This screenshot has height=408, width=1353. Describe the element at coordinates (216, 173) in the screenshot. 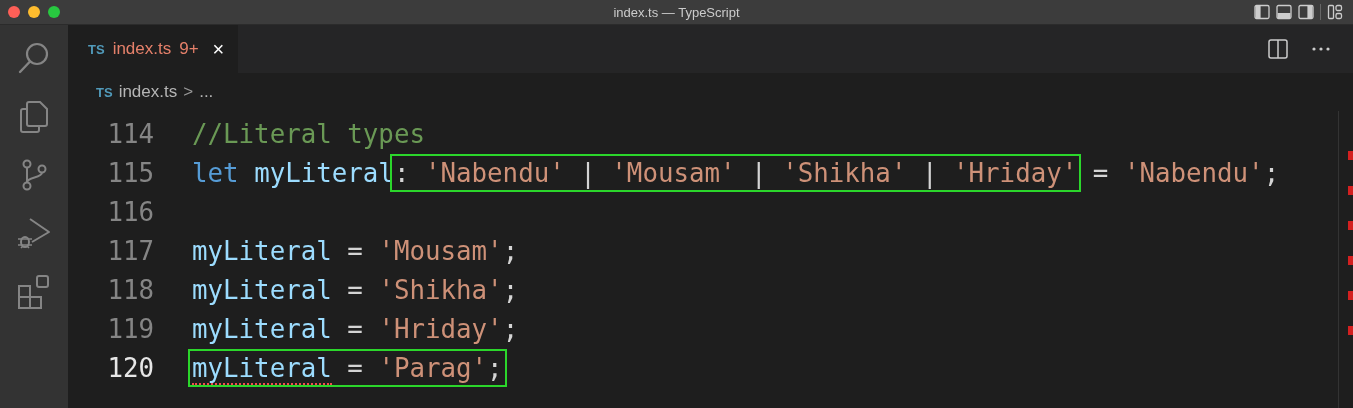

I see `code-token: let` at that location.